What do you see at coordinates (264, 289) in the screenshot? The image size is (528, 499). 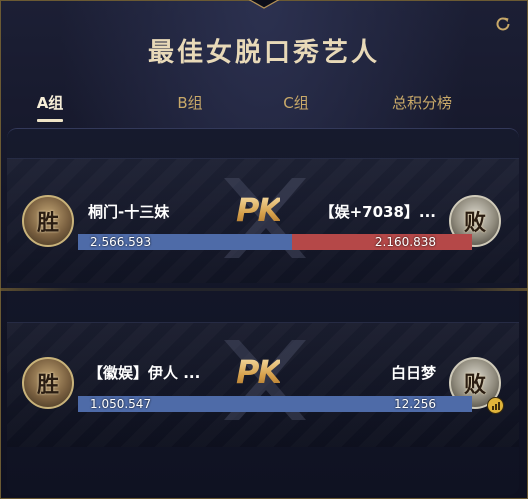 I see `divider` at bounding box center [264, 289].